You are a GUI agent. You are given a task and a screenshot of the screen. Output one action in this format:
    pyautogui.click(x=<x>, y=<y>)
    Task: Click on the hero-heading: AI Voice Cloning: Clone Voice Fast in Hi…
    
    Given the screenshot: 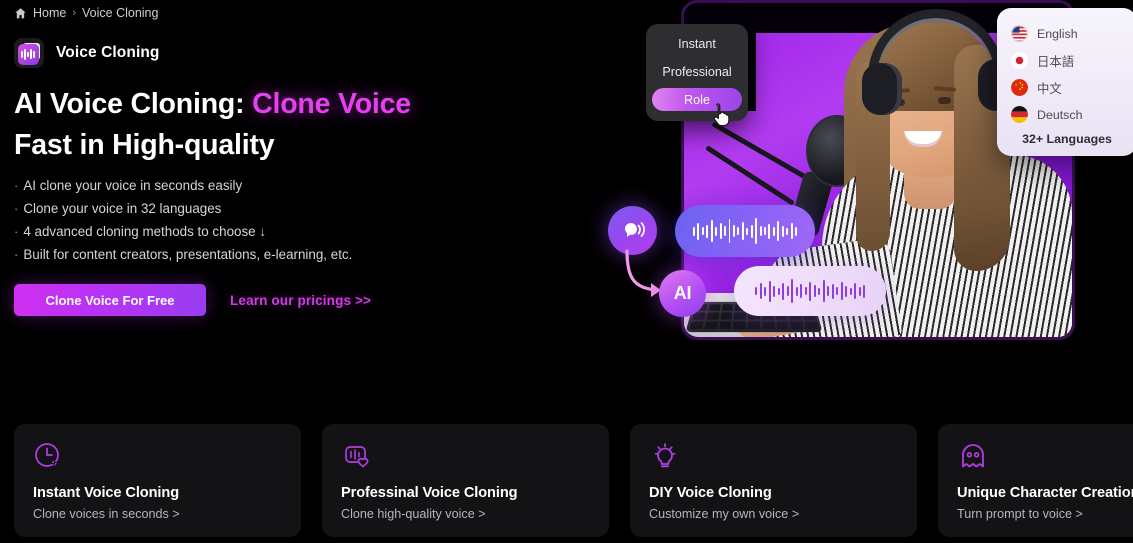 What is the action you would take?
    pyautogui.click(x=249, y=125)
    